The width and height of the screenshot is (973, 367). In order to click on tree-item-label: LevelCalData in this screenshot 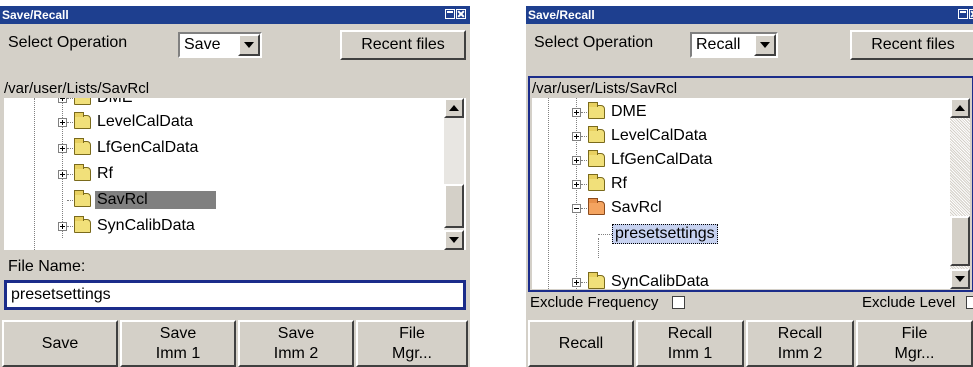, I will do `click(145, 121)`.